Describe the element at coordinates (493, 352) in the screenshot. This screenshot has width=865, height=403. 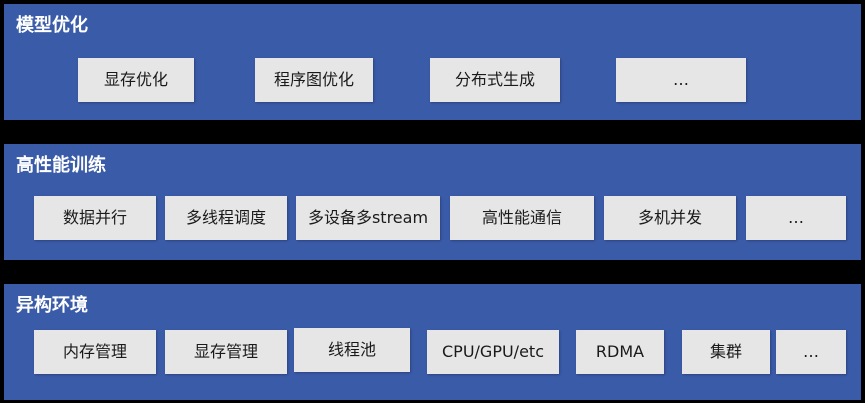
I see `box-cpu-gpu-etc: CPU/GPU/etc` at that location.